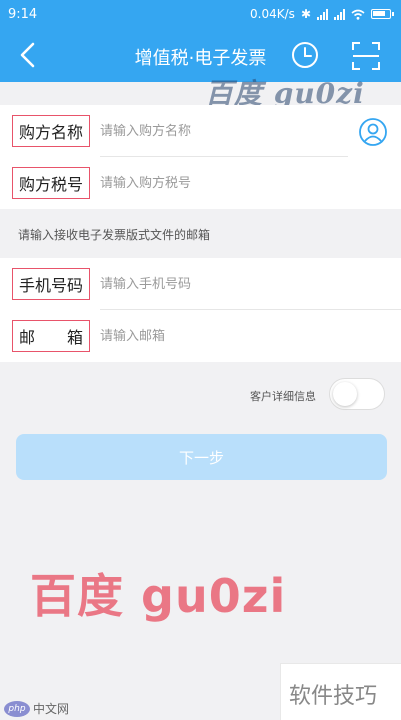  Describe the element at coordinates (220, 183) in the screenshot. I see `buyer-tax-input` at that location.